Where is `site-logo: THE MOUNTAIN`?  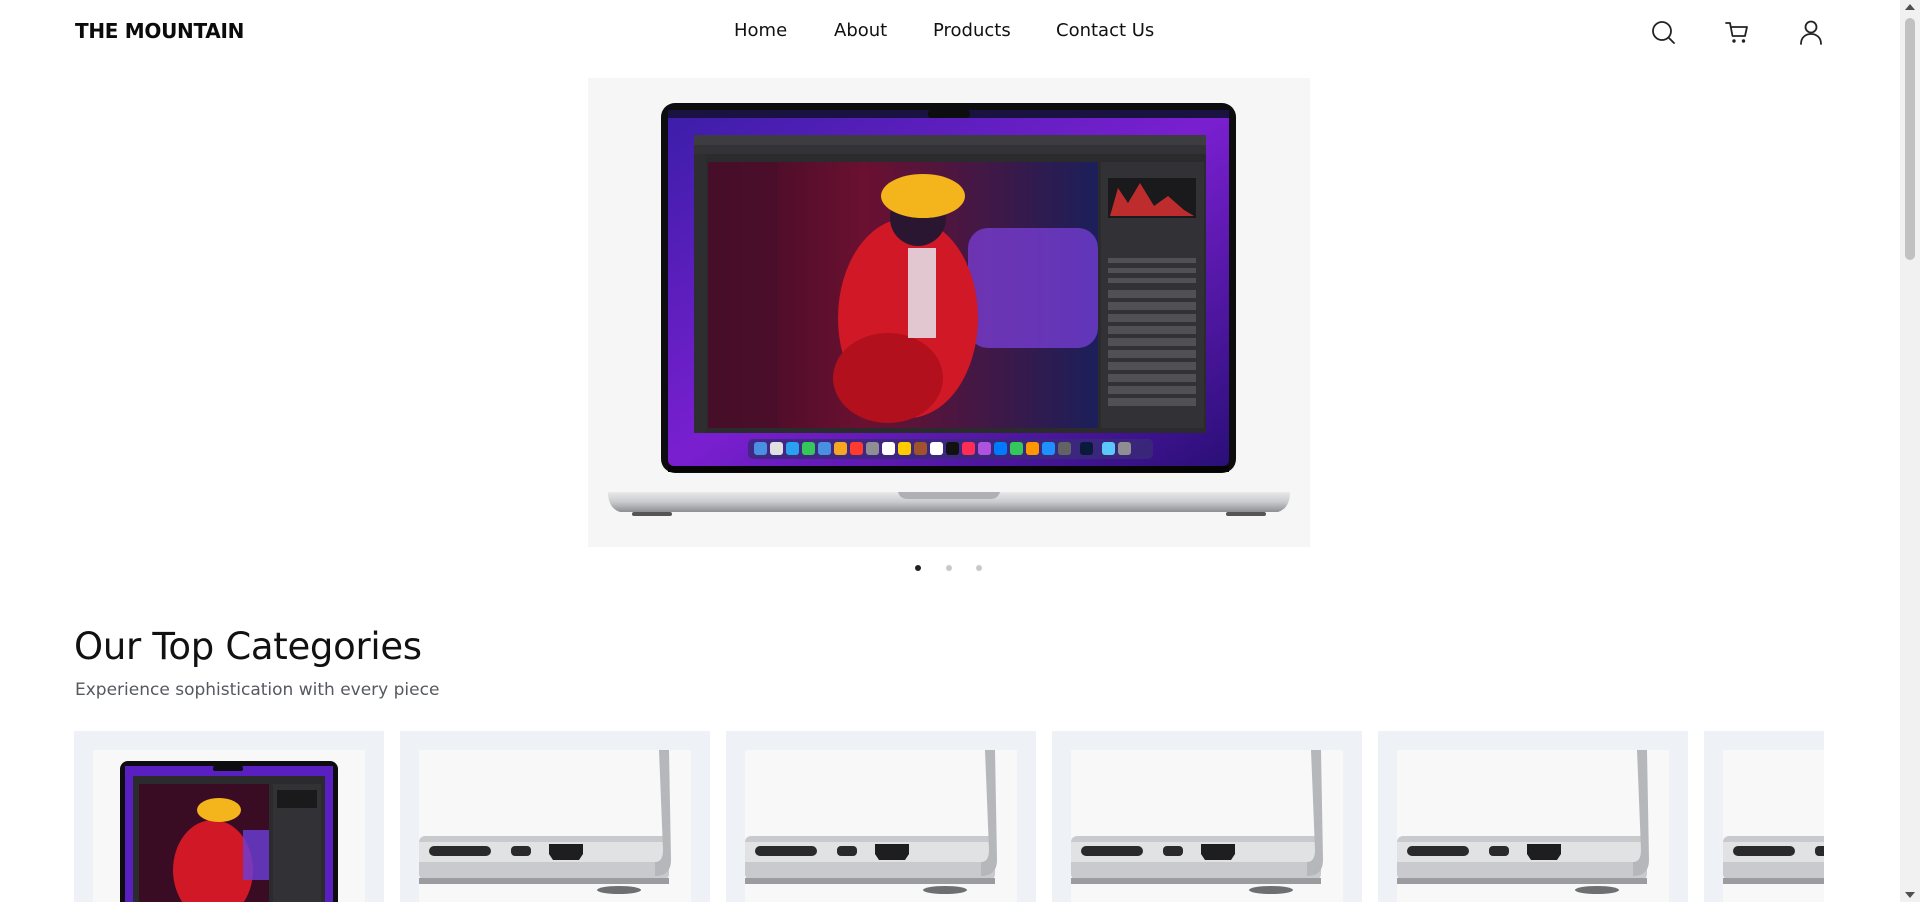 site-logo: THE MOUNTAIN is located at coordinates (159, 31).